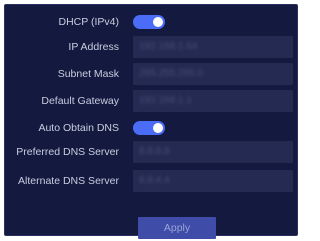 Image resolution: width=320 pixels, height=241 pixels. I want to click on subnet-mask-row: Subnet Mask 255.255.255.0, so click(151, 74).